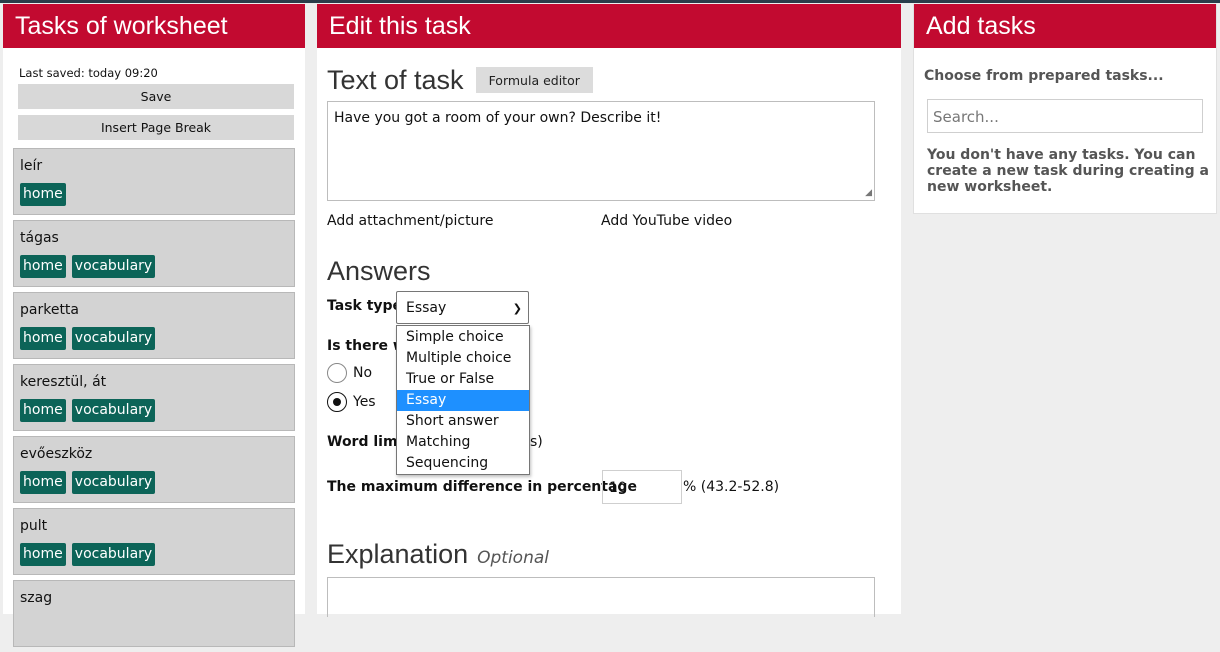  Describe the element at coordinates (154, 26) in the screenshot. I see `worksheet-tasks-title: Tasks of worksheet` at that location.